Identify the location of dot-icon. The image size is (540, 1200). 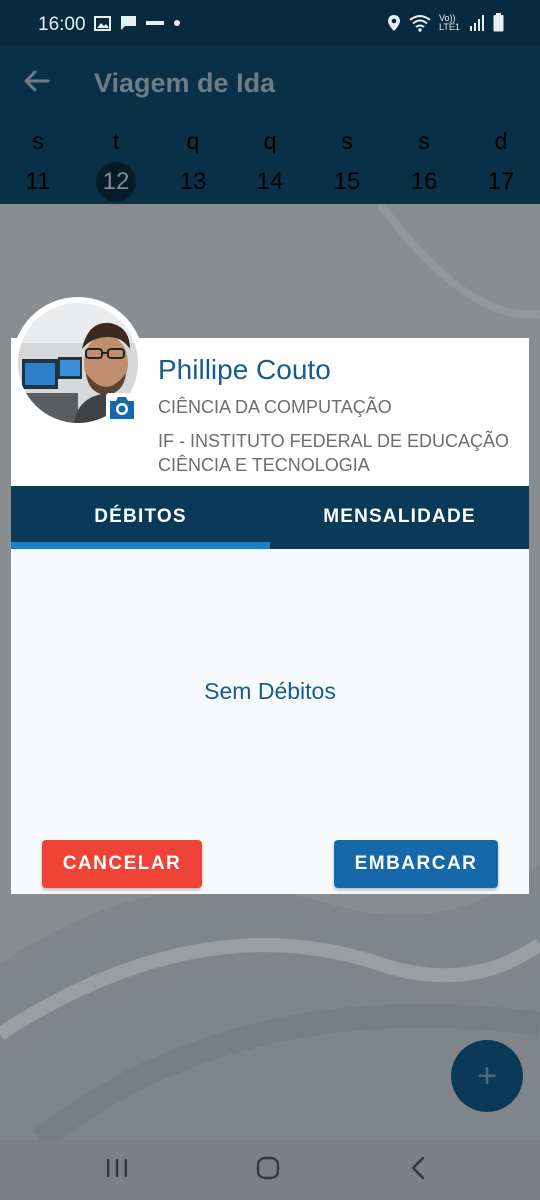
(177, 23).